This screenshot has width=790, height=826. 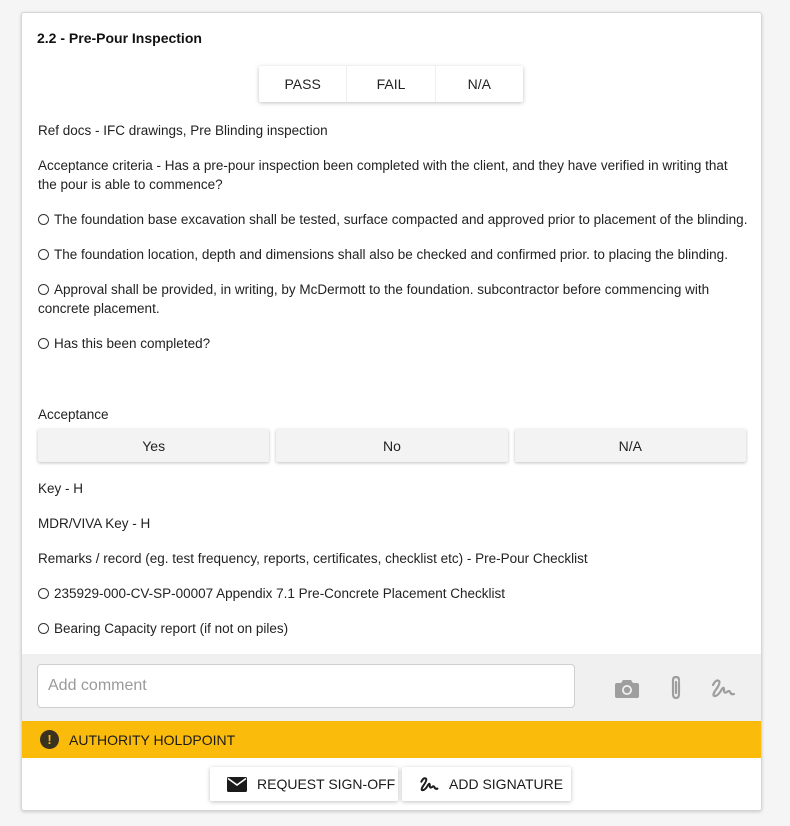 I want to click on comment-bar, so click(x=391, y=687).